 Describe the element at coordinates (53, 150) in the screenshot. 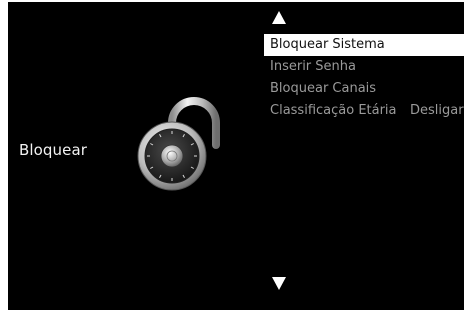

I see `section-title: Bloquear` at that location.